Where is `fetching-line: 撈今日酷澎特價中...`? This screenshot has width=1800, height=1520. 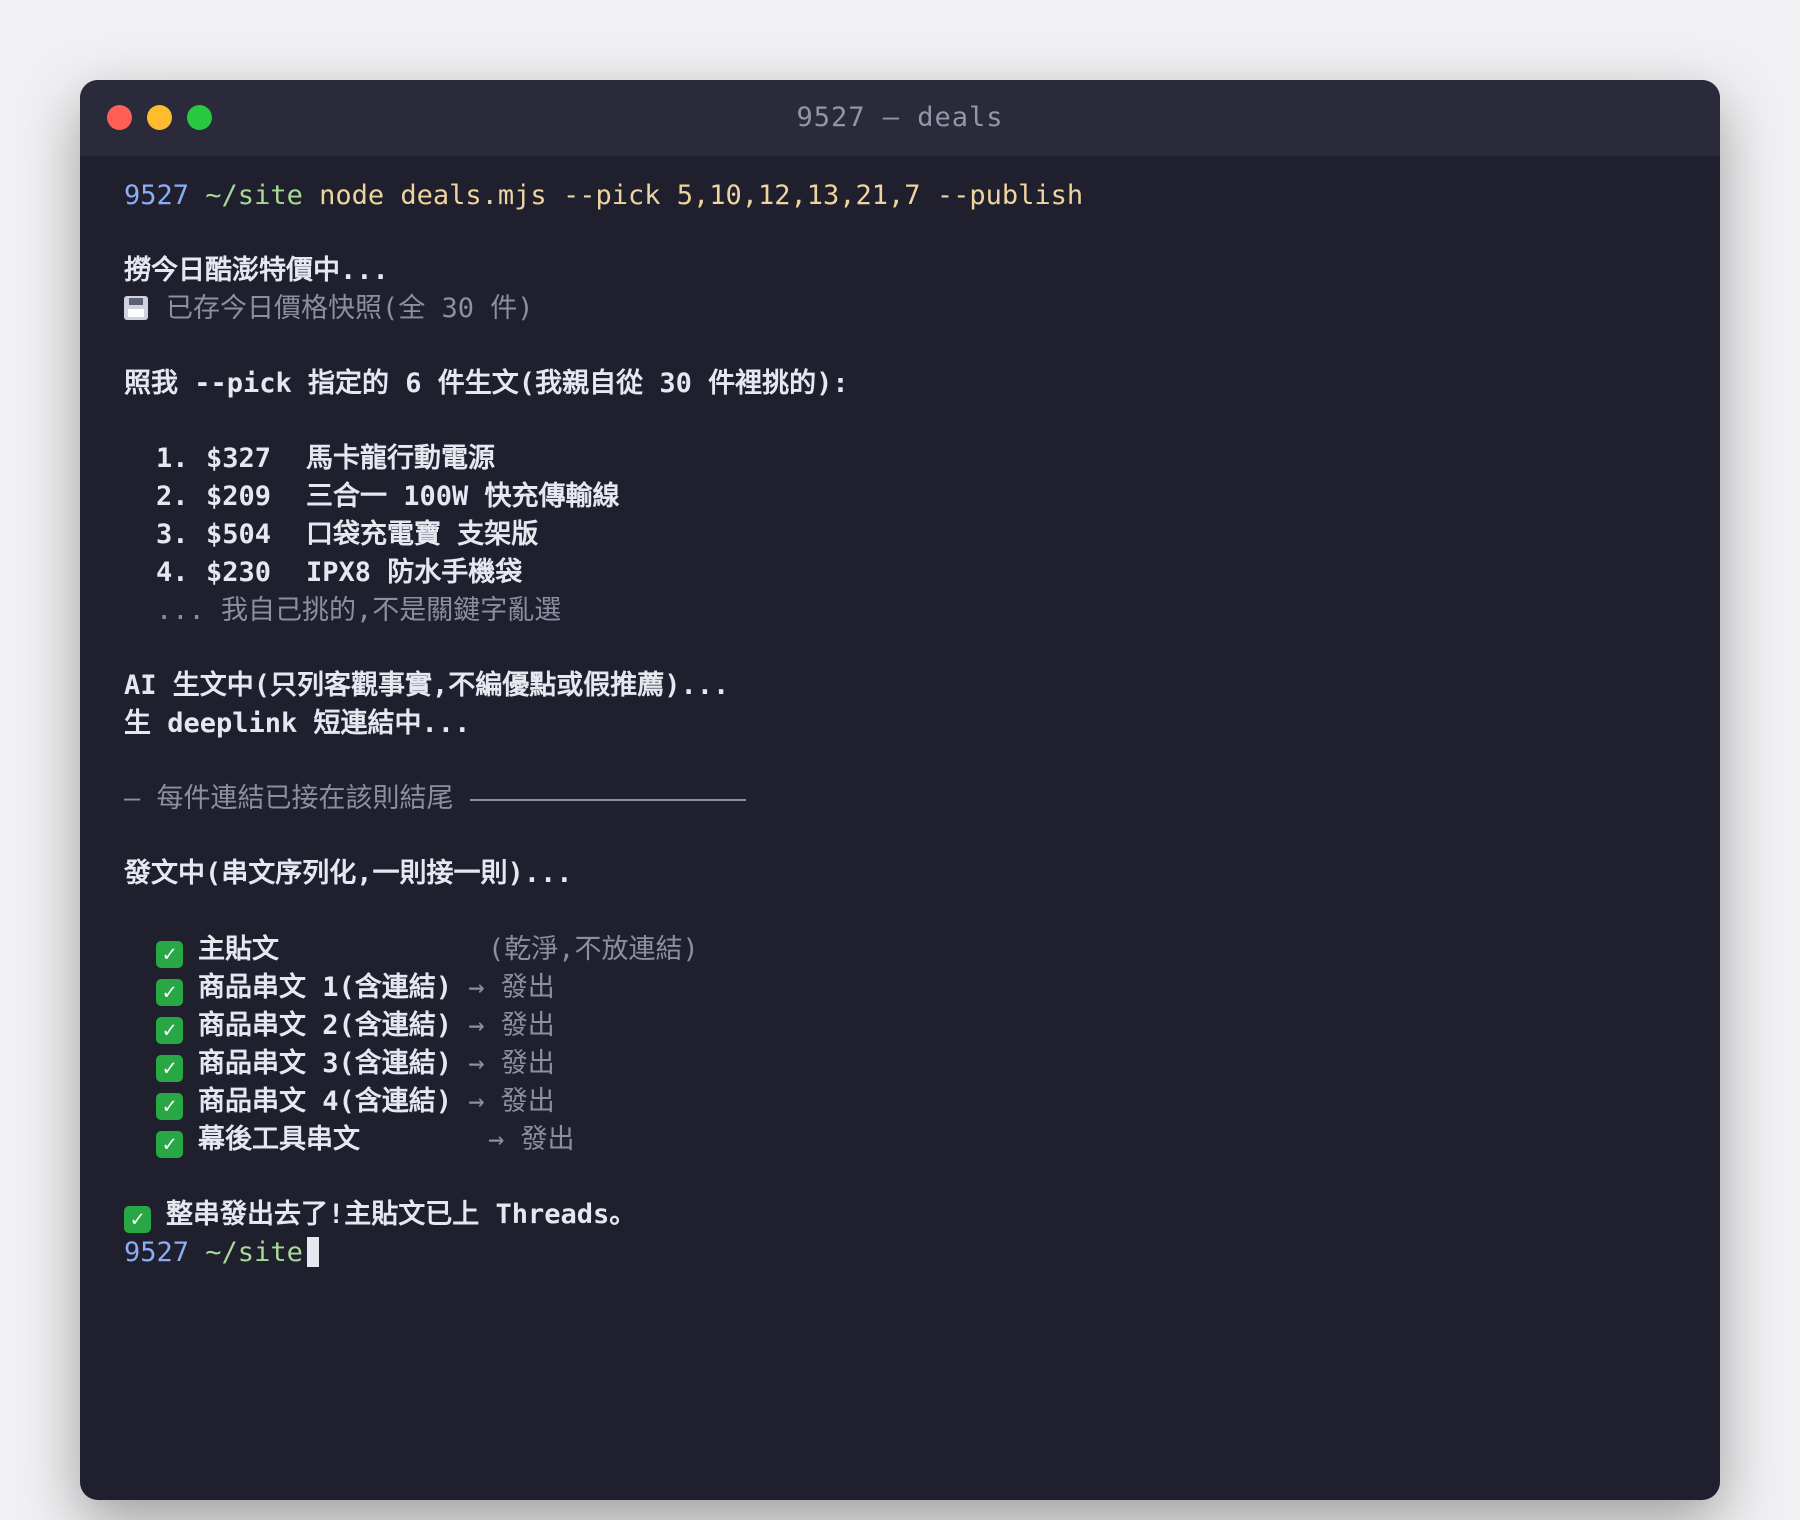 fetching-line: 撈今日酷澎特價中... is located at coordinates (256, 270).